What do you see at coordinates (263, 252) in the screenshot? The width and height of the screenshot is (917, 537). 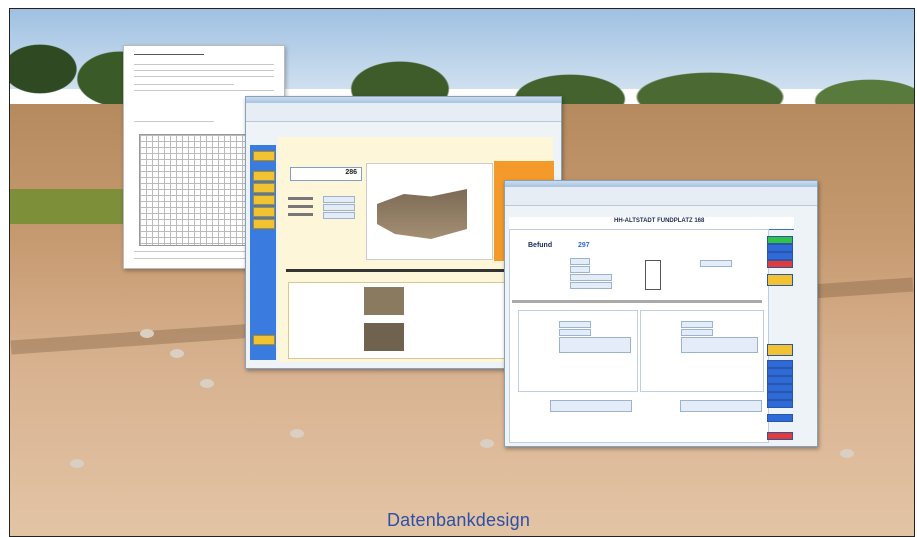 I see `navigation-sidebar` at bounding box center [263, 252].